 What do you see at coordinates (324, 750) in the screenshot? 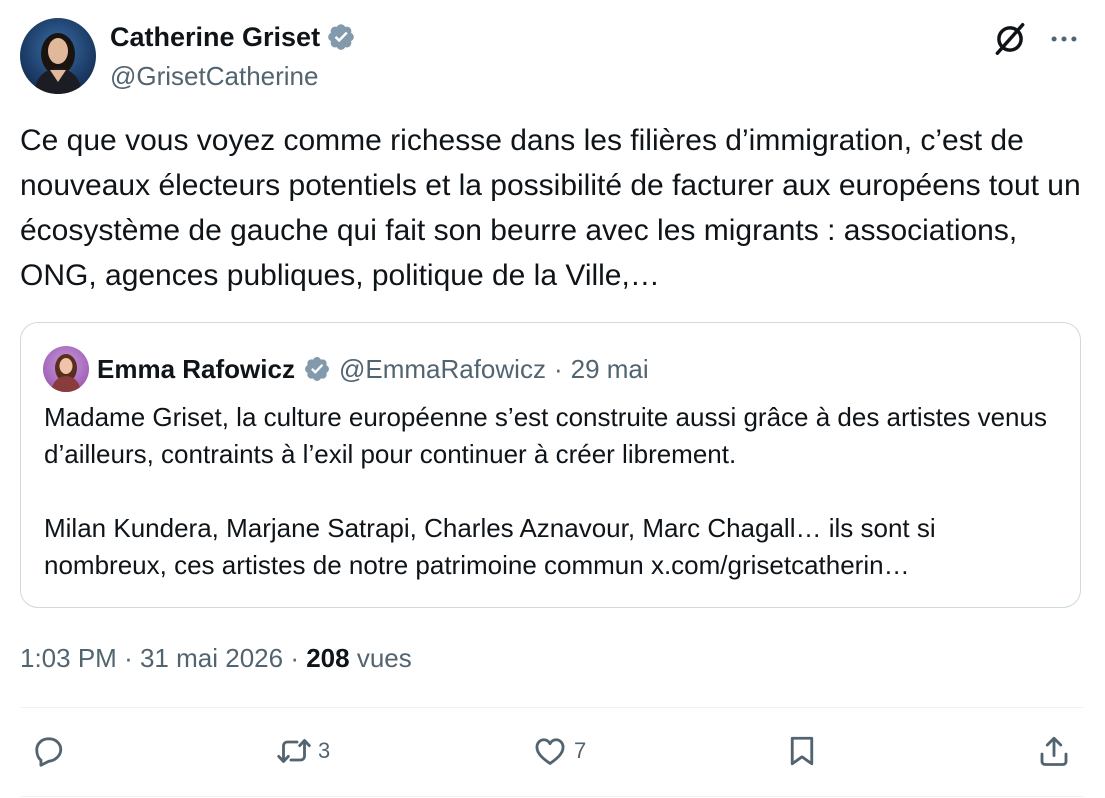
I see `retweet-count: 3` at bounding box center [324, 750].